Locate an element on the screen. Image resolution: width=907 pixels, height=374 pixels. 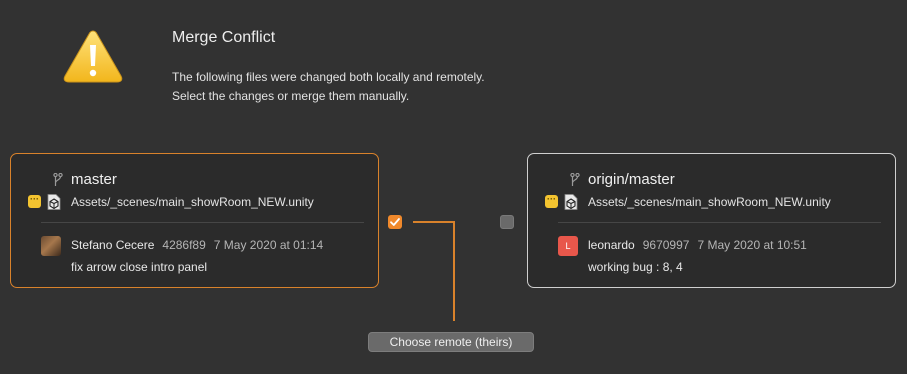
avatar: L is located at coordinates (568, 246).